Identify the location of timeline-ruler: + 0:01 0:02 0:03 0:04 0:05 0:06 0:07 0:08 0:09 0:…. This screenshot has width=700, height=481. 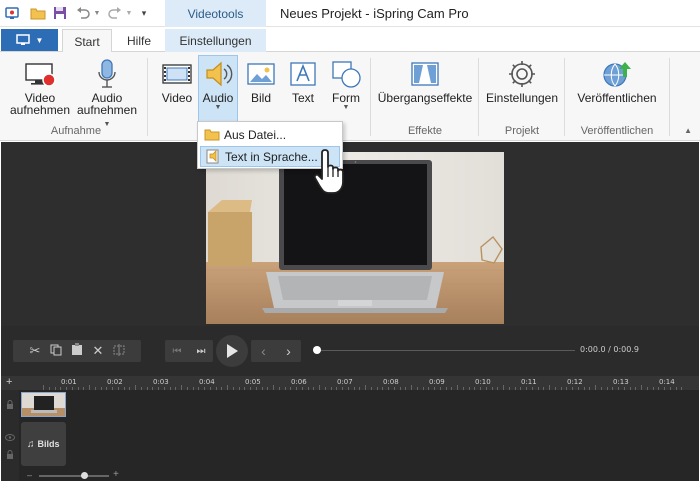
(350, 383).